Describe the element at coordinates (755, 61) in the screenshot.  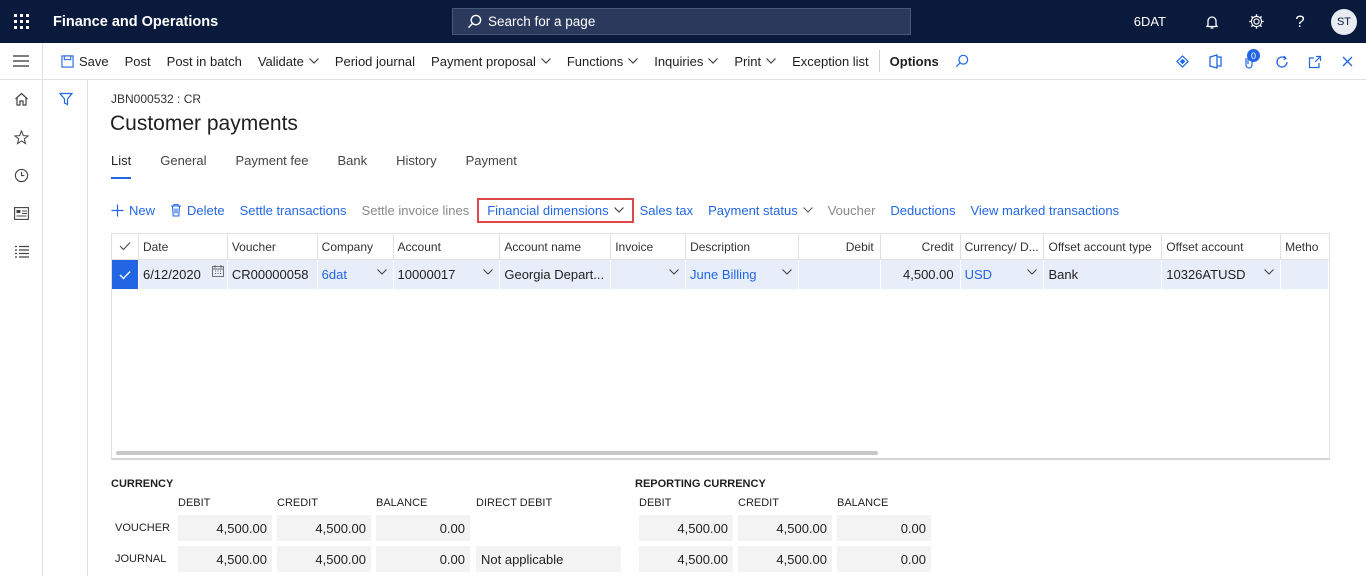
I see `print-menu: Print` at that location.